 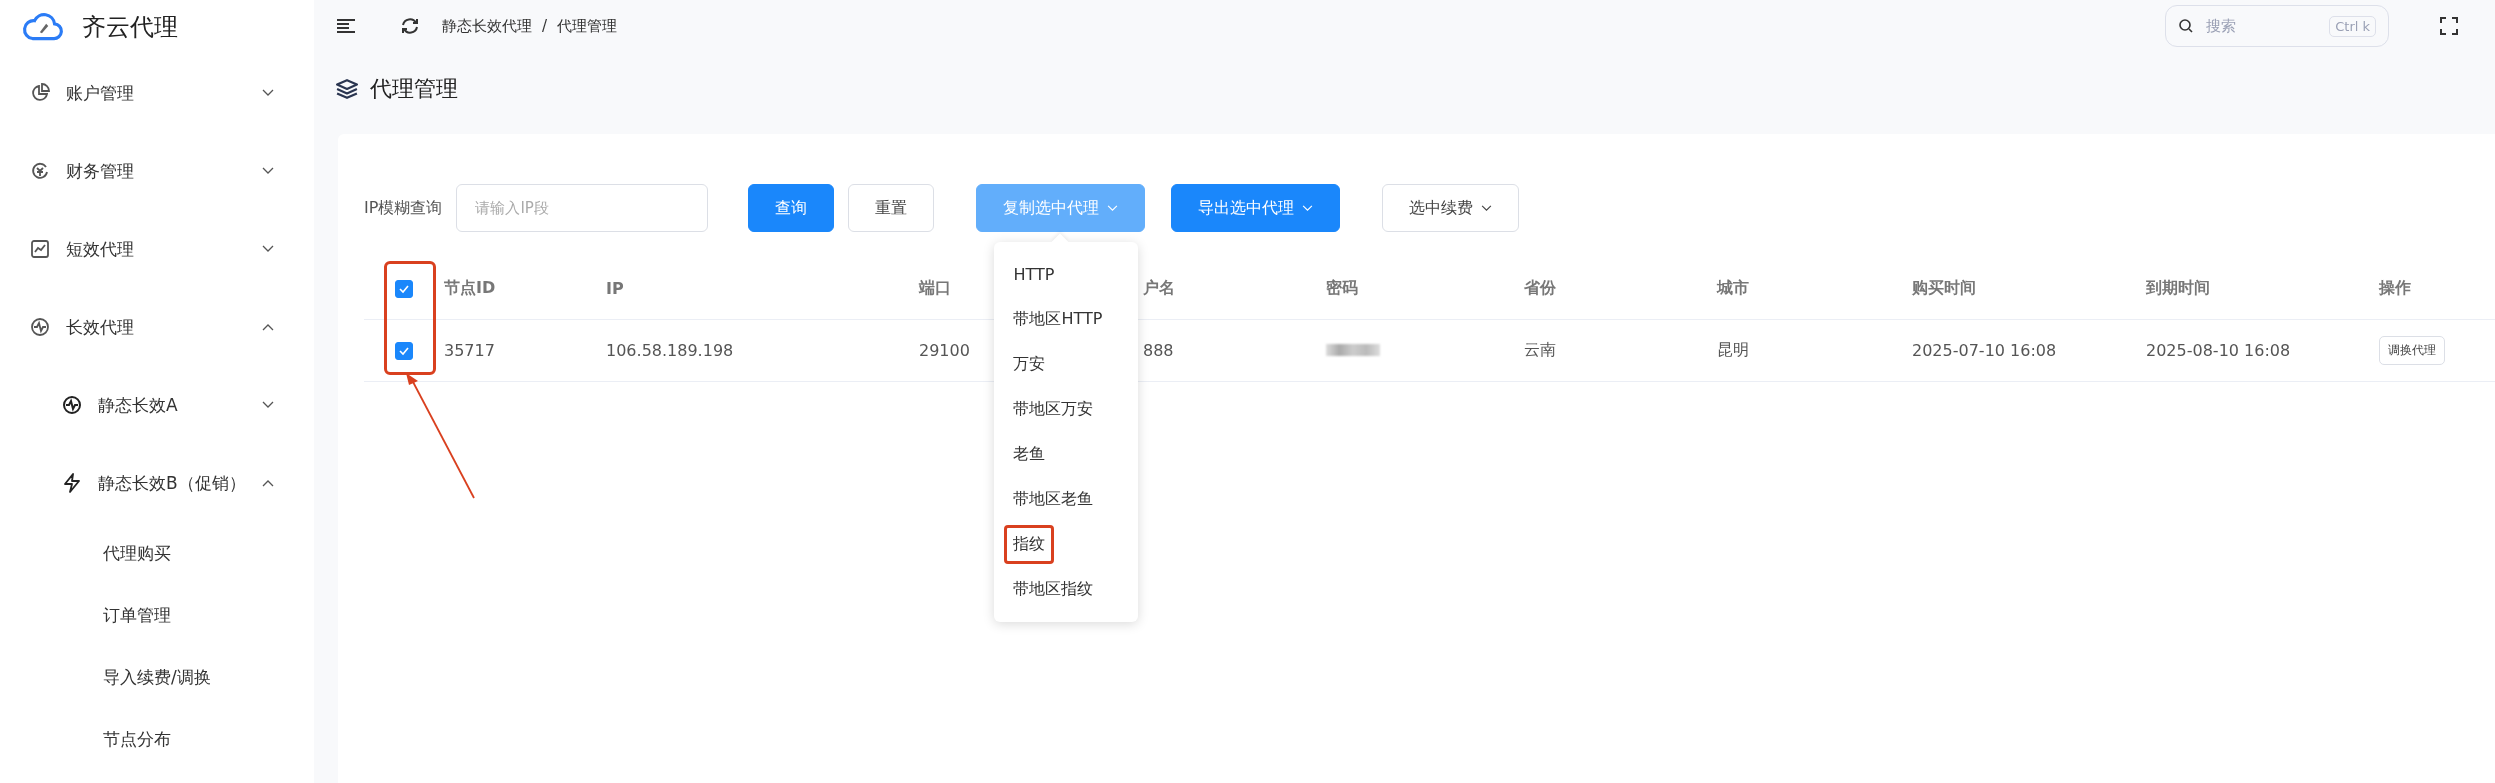 What do you see at coordinates (157, 677) in the screenshot?
I see `sidebar-item: 导入续费/调换` at bounding box center [157, 677].